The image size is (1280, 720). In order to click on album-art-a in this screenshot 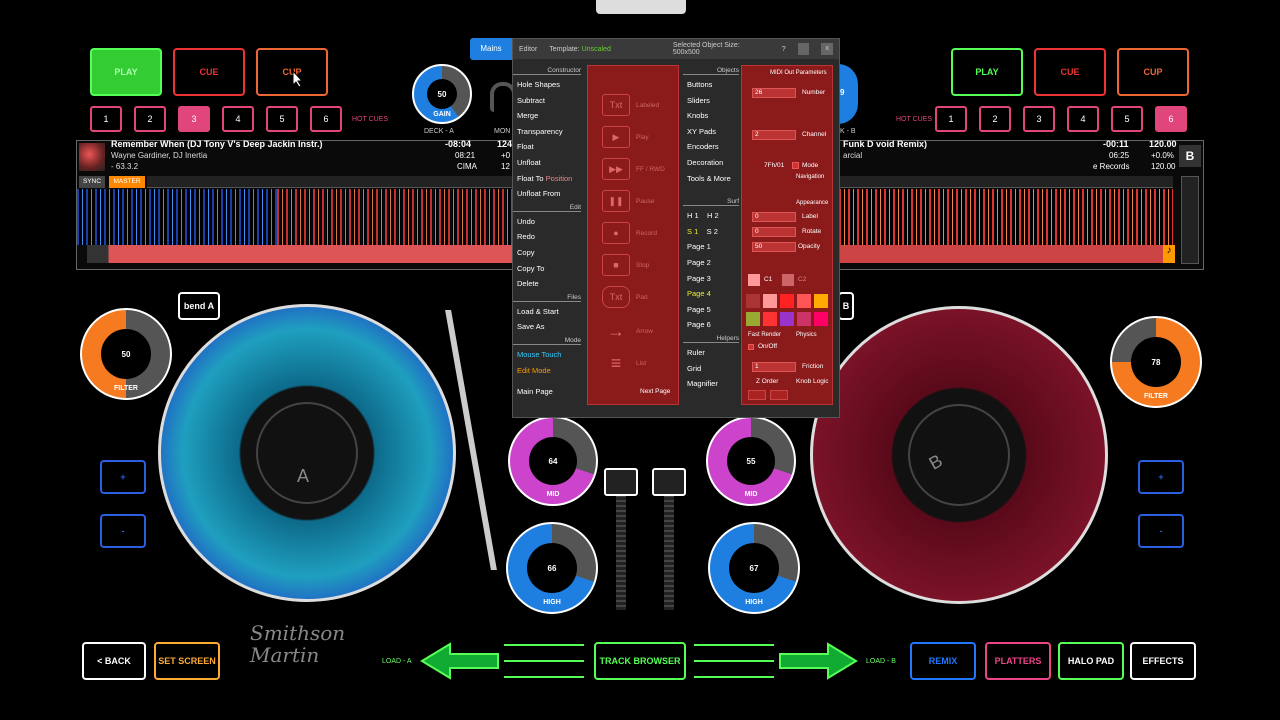, I will do `click(92, 157)`.